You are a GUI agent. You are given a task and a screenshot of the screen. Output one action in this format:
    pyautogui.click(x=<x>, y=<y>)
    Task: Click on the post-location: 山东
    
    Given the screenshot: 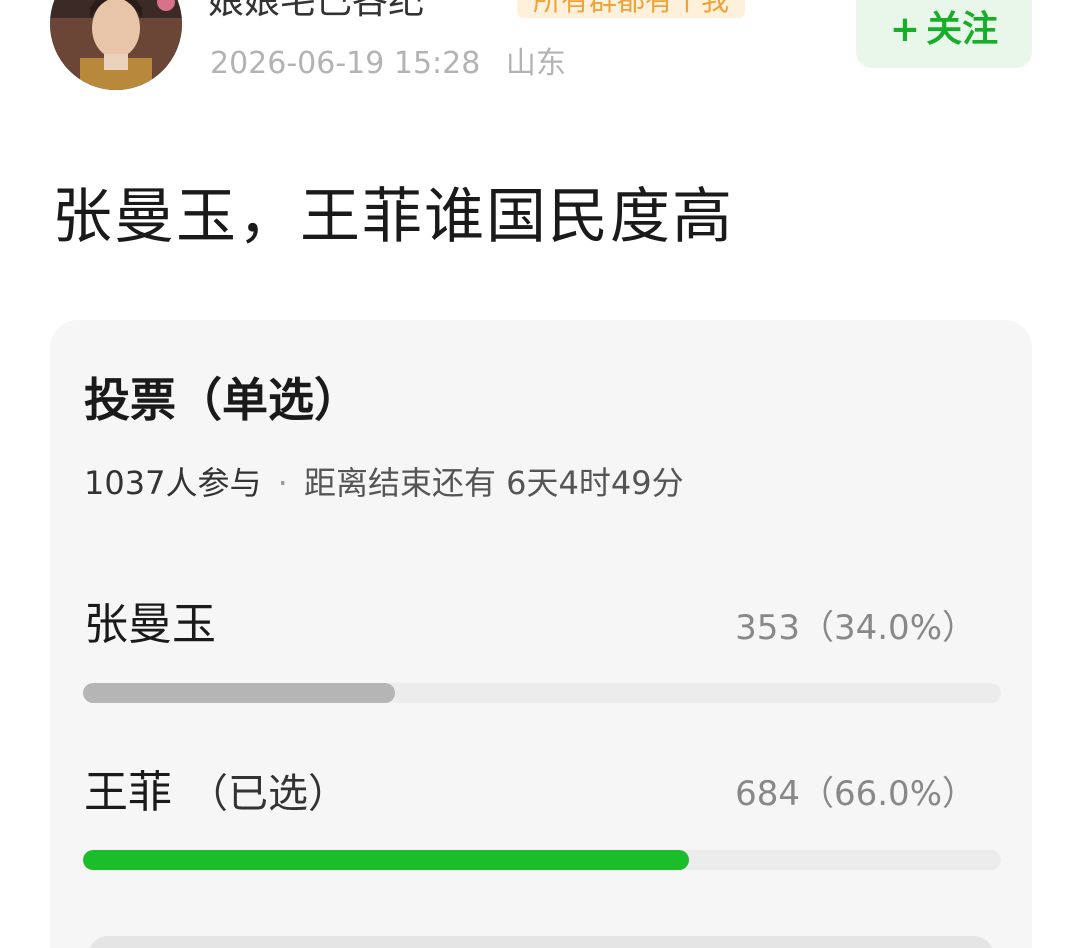 What is the action you would take?
    pyautogui.click(x=535, y=63)
    